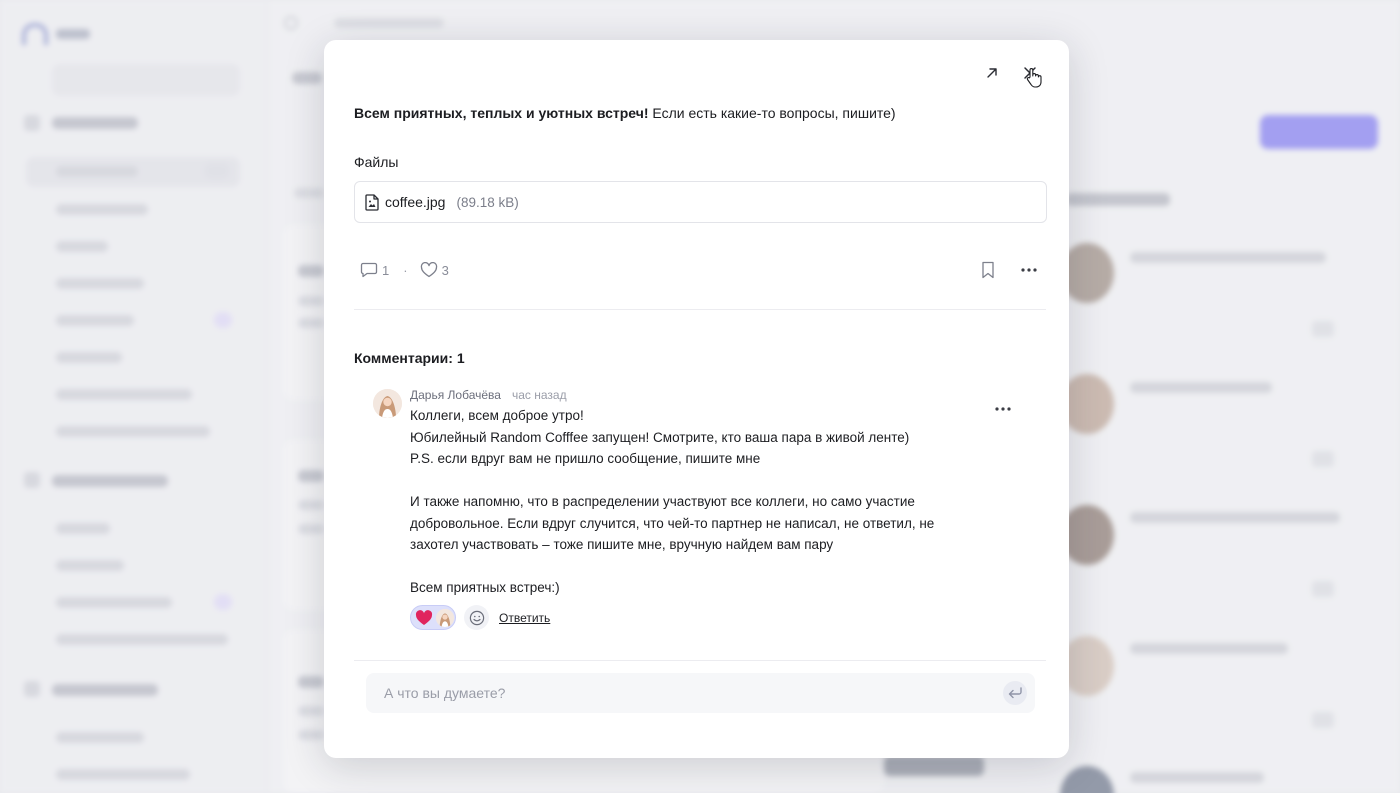 Image resolution: width=1400 pixels, height=793 pixels. What do you see at coordinates (524, 618) in the screenshot?
I see `reply-link: Ответить` at bounding box center [524, 618].